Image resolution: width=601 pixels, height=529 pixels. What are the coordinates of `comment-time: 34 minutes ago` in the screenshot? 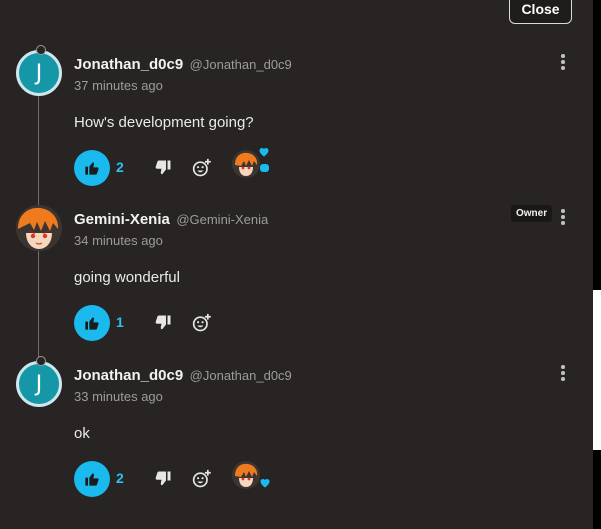 It's located at (118, 240).